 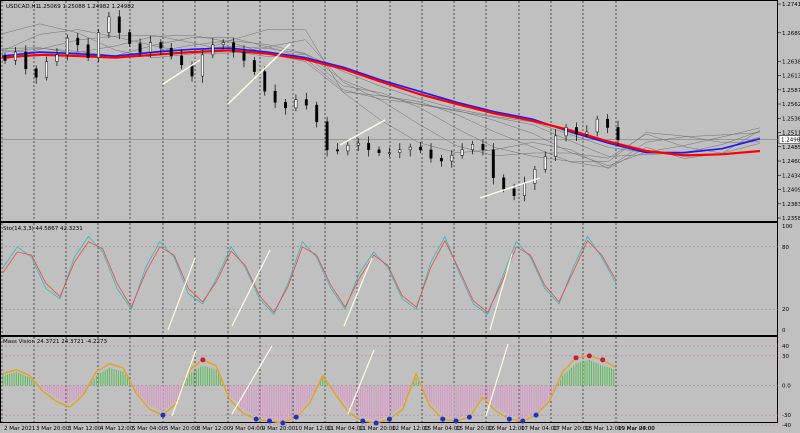 I want to click on time-axis-label: 5 Mar 20:00, so click(x=182, y=429).